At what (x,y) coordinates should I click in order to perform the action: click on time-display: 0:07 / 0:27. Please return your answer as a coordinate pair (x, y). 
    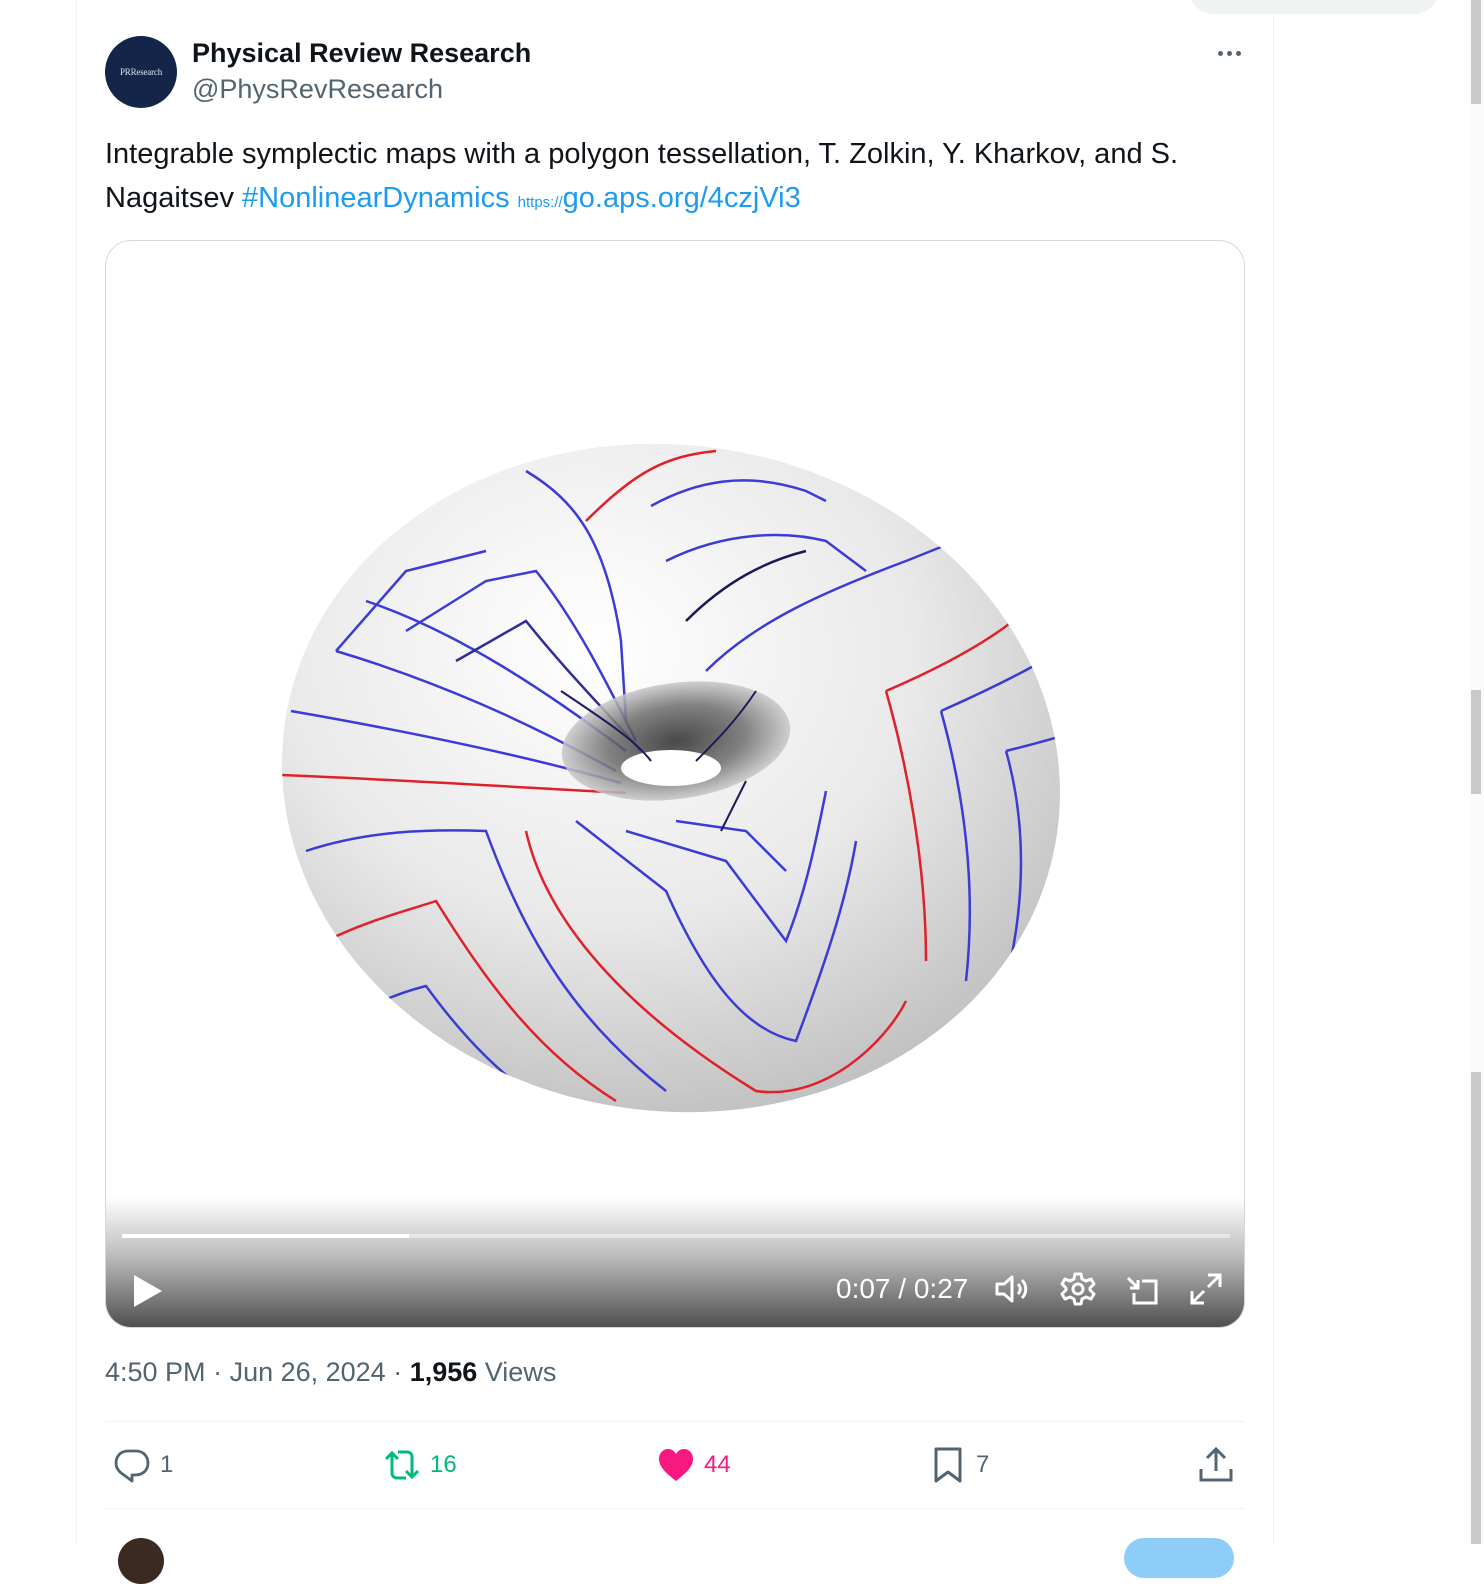
    Looking at the image, I should click on (902, 1289).